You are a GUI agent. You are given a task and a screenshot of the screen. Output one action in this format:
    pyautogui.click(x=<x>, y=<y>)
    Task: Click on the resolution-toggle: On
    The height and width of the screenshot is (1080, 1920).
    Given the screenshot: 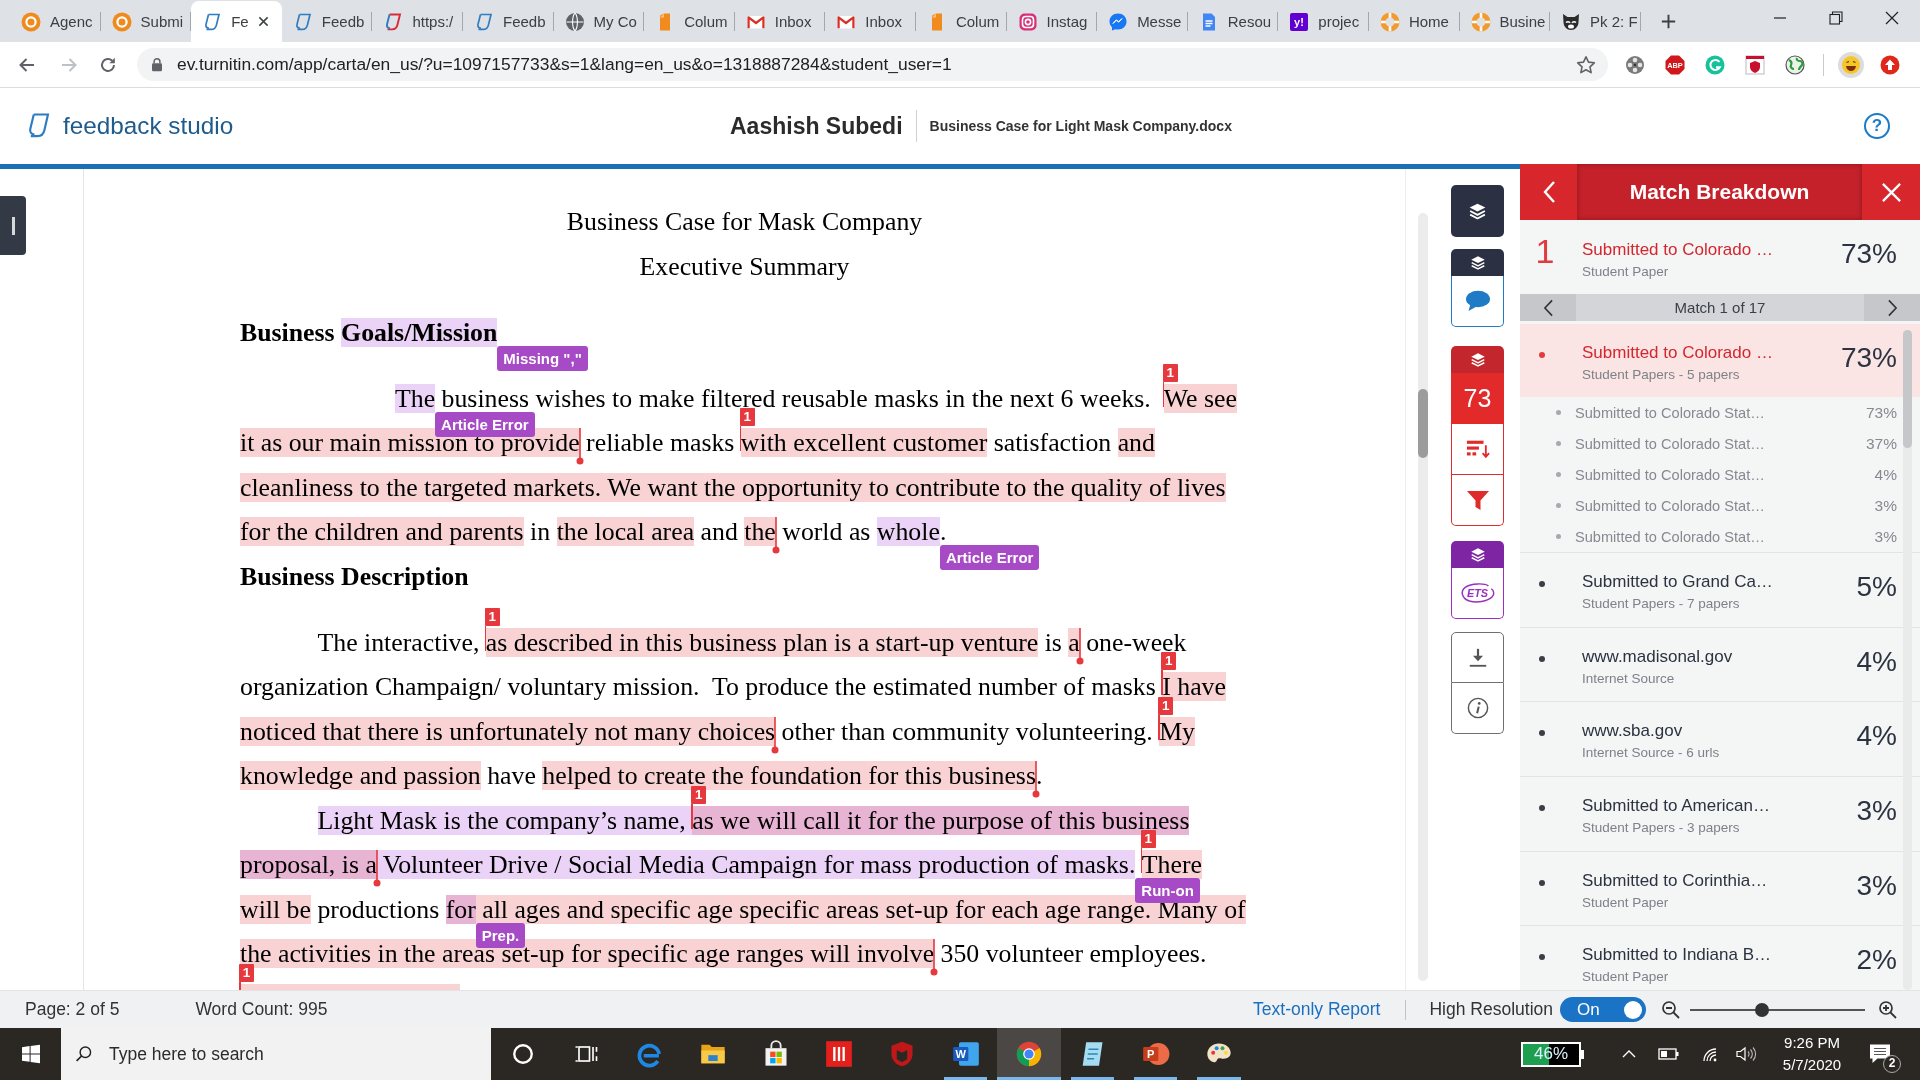 What is the action you would take?
    pyautogui.click(x=1603, y=1009)
    